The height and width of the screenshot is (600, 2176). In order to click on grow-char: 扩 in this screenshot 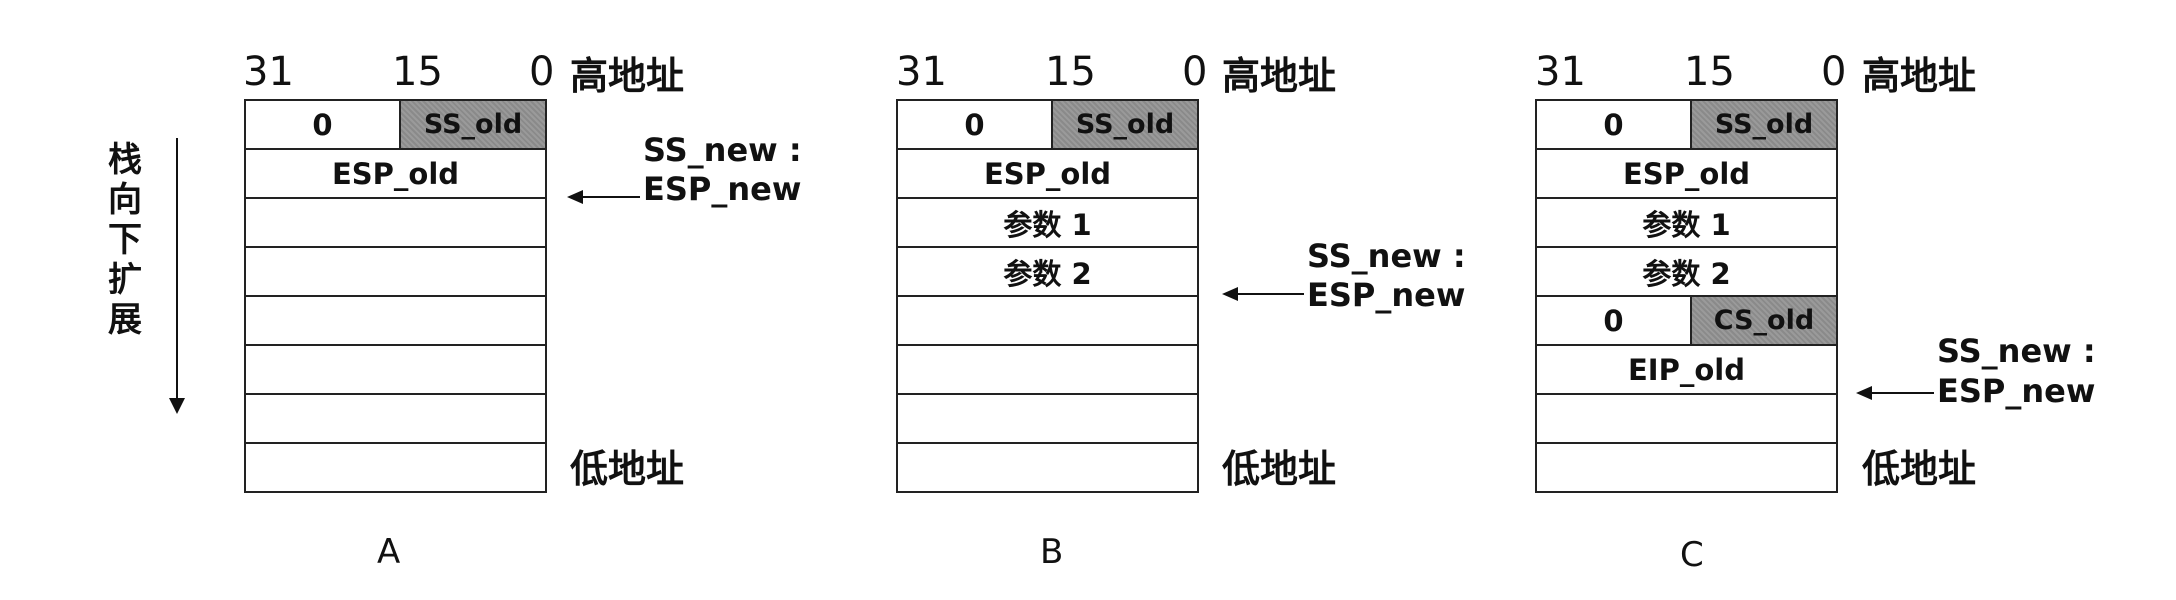, I will do `click(125, 280)`.